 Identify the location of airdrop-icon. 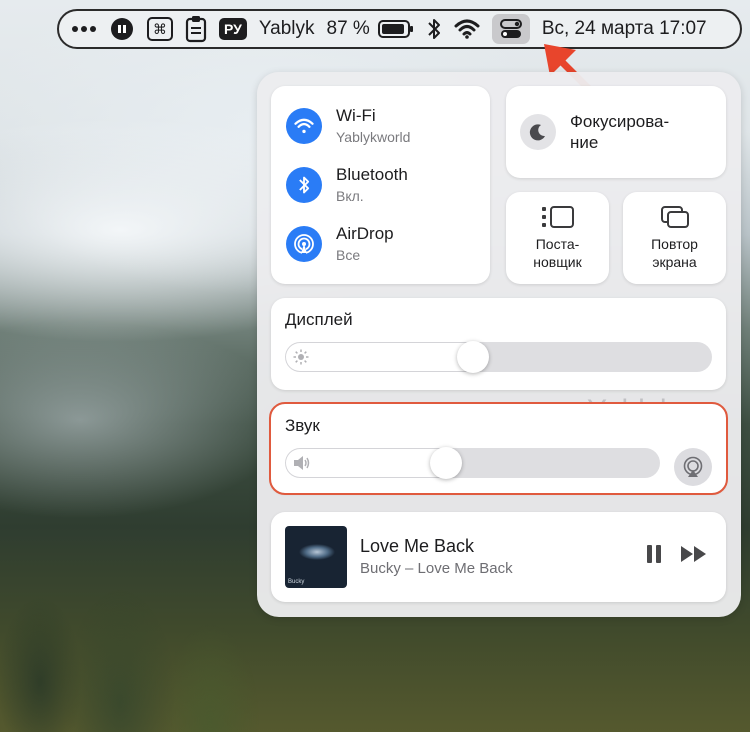
(304, 244).